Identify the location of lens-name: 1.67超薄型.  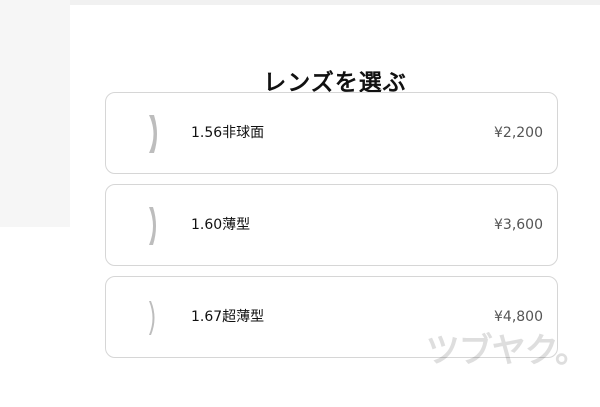
(228, 317).